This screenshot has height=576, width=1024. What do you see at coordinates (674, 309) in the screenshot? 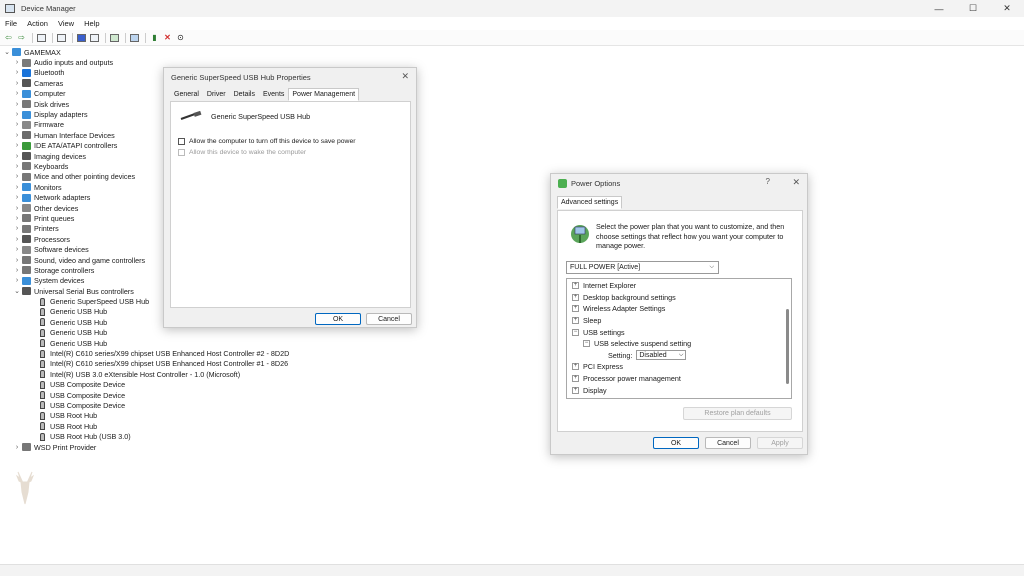
I see `setting-item: + Wireless Adapter Settings` at bounding box center [674, 309].